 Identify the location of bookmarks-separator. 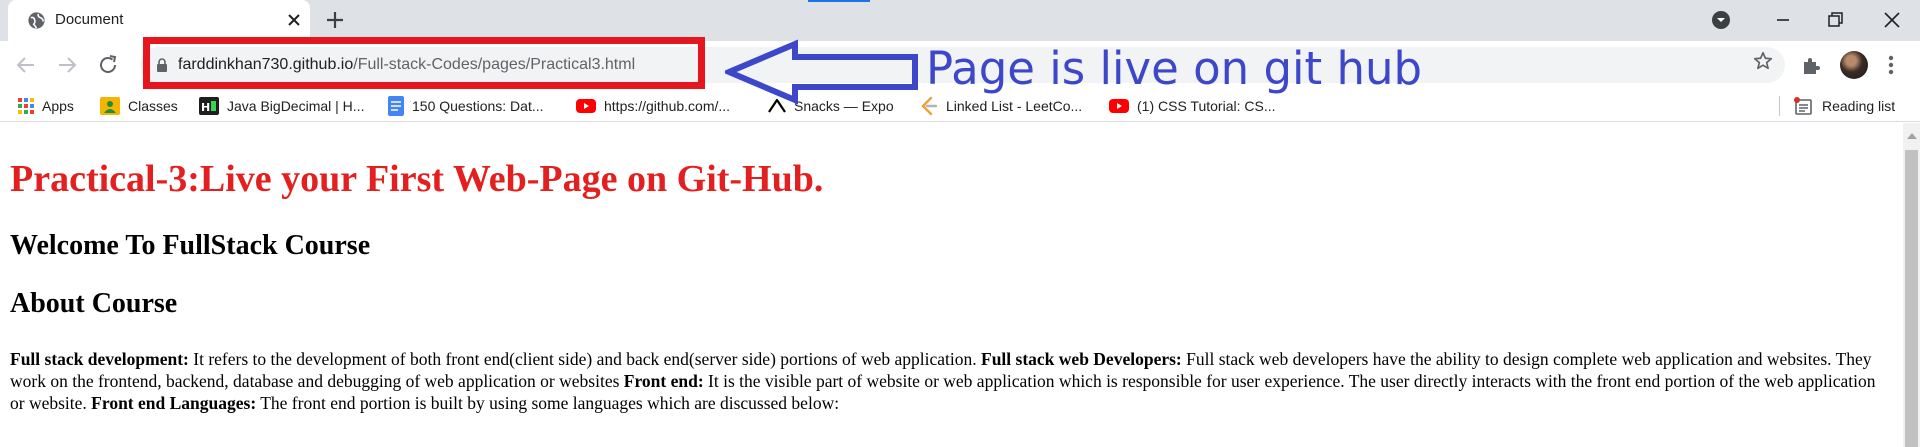
(1779, 106).